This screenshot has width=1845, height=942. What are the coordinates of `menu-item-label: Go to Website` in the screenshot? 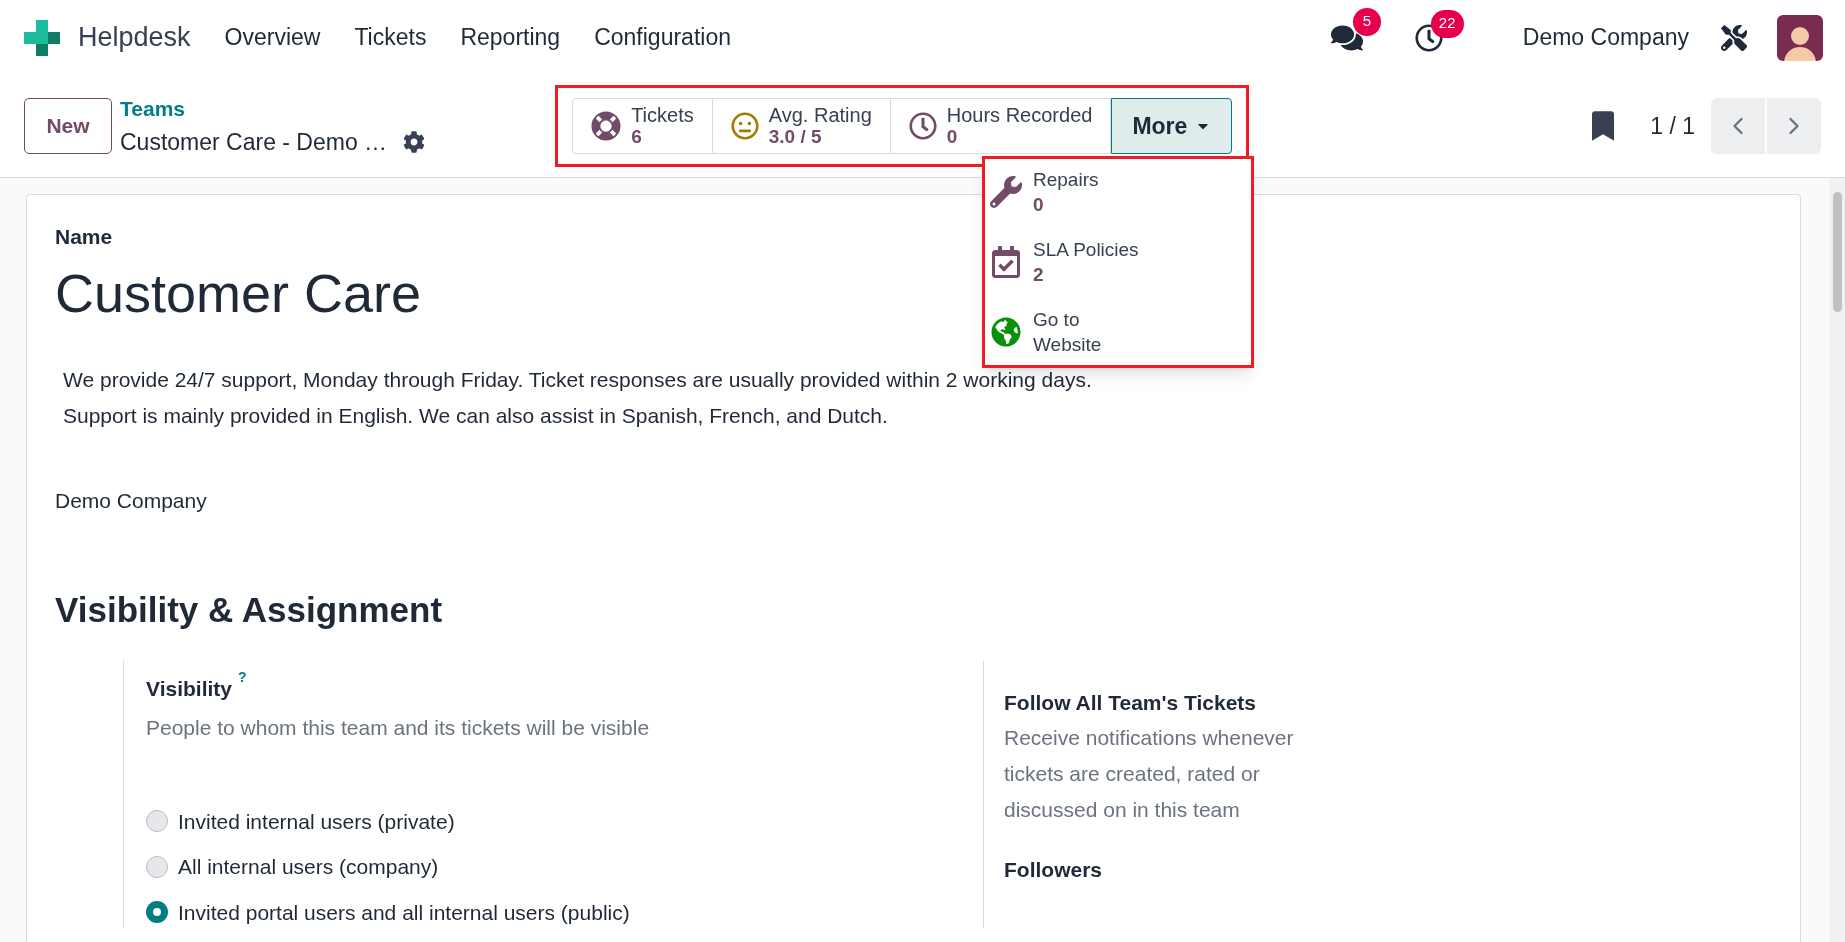 It's located at (1068, 332).